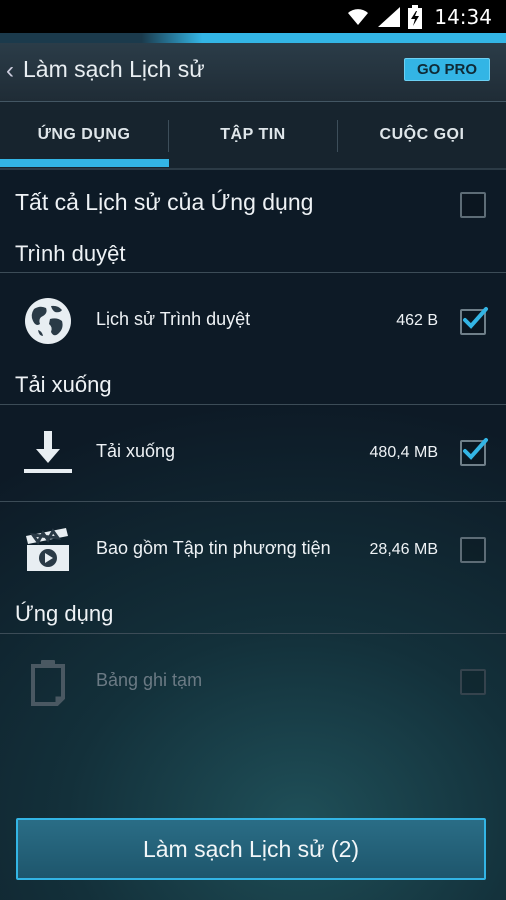  What do you see at coordinates (47, 549) in the screenshot?
I see `clapperboard-icon` at bounding box center [47, 549].